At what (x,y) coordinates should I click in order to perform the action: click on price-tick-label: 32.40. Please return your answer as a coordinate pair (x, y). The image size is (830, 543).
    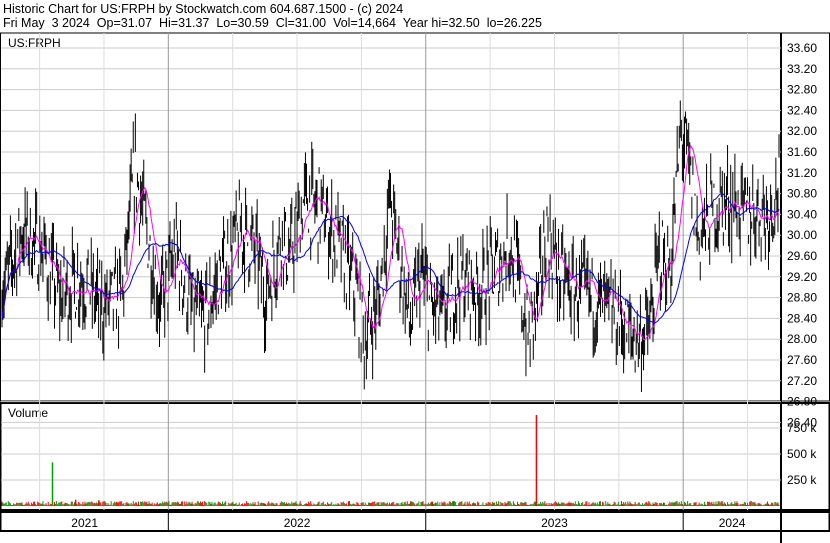
    Looking at the image, I should click on (802, 110).